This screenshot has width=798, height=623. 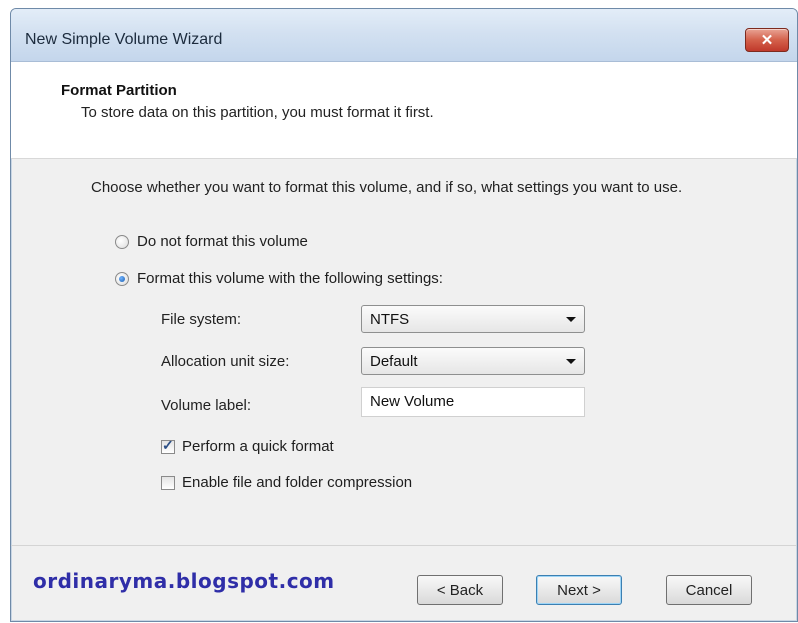 I want to click on compression-option: Enable file and folder compression, so click(x=286, y=482).